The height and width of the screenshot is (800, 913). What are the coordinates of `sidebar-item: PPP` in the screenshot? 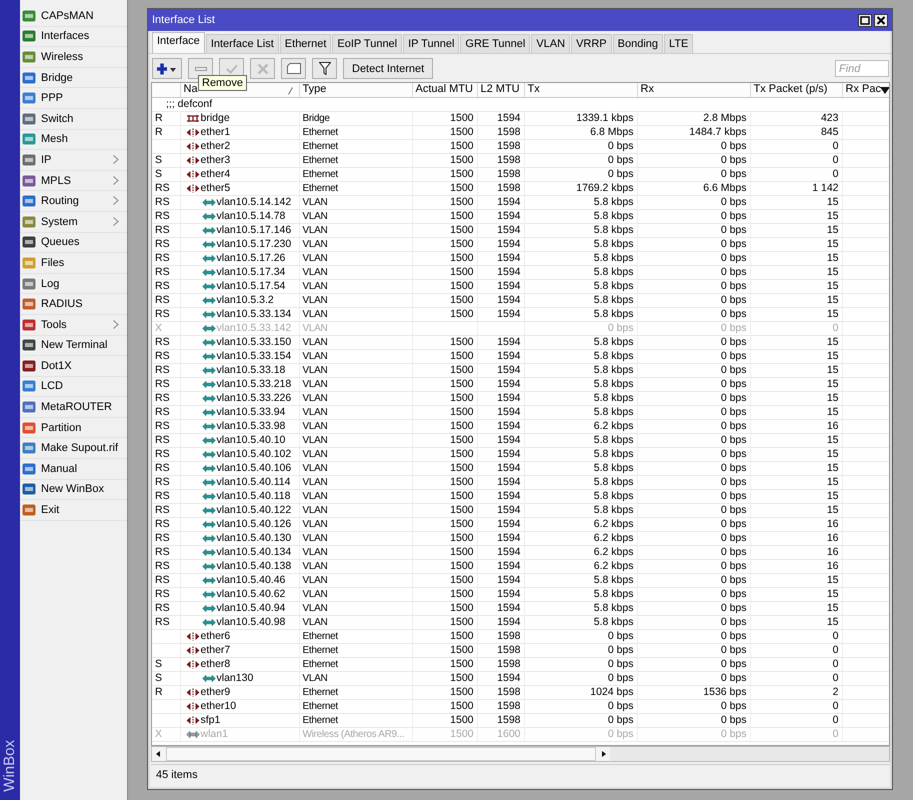 It's located at (73, 98).